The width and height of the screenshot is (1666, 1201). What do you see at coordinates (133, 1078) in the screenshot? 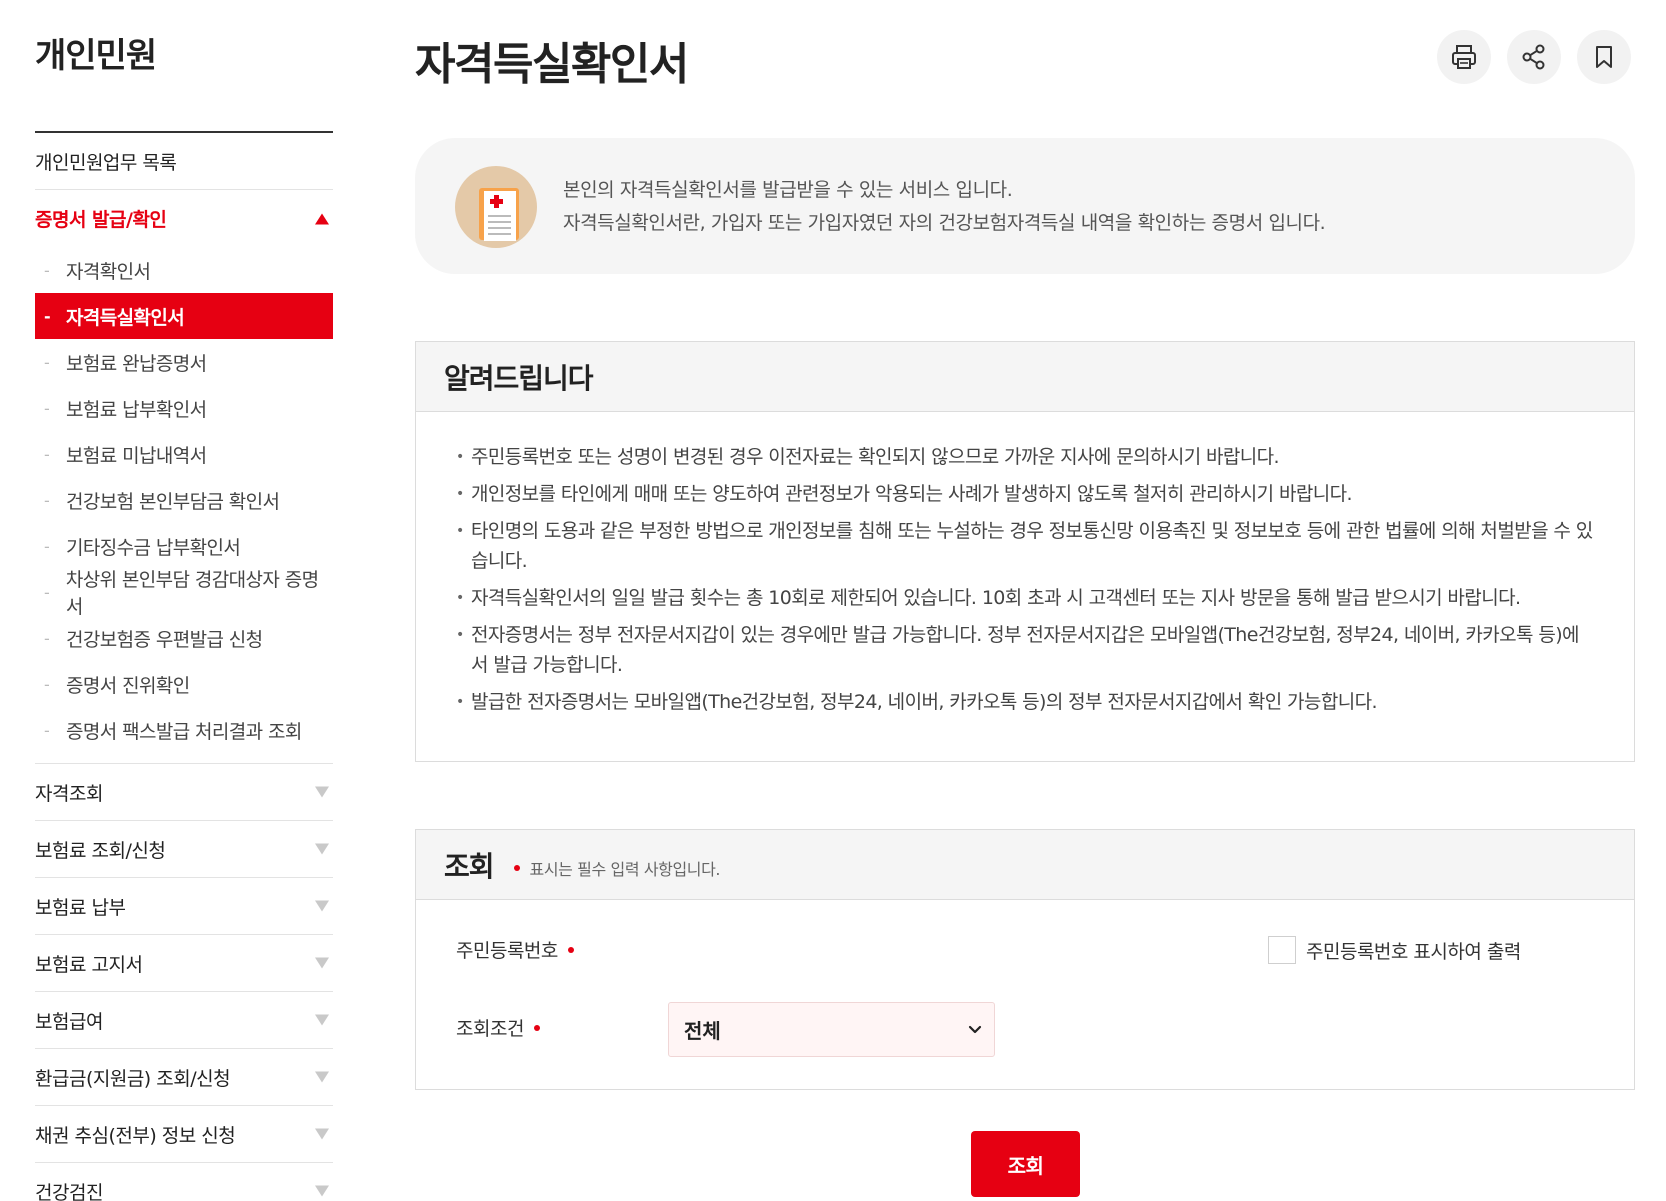
I see `sidebar-item-label: 환급금(지원금) 조회/신청` at bounding box center [133, 1078].